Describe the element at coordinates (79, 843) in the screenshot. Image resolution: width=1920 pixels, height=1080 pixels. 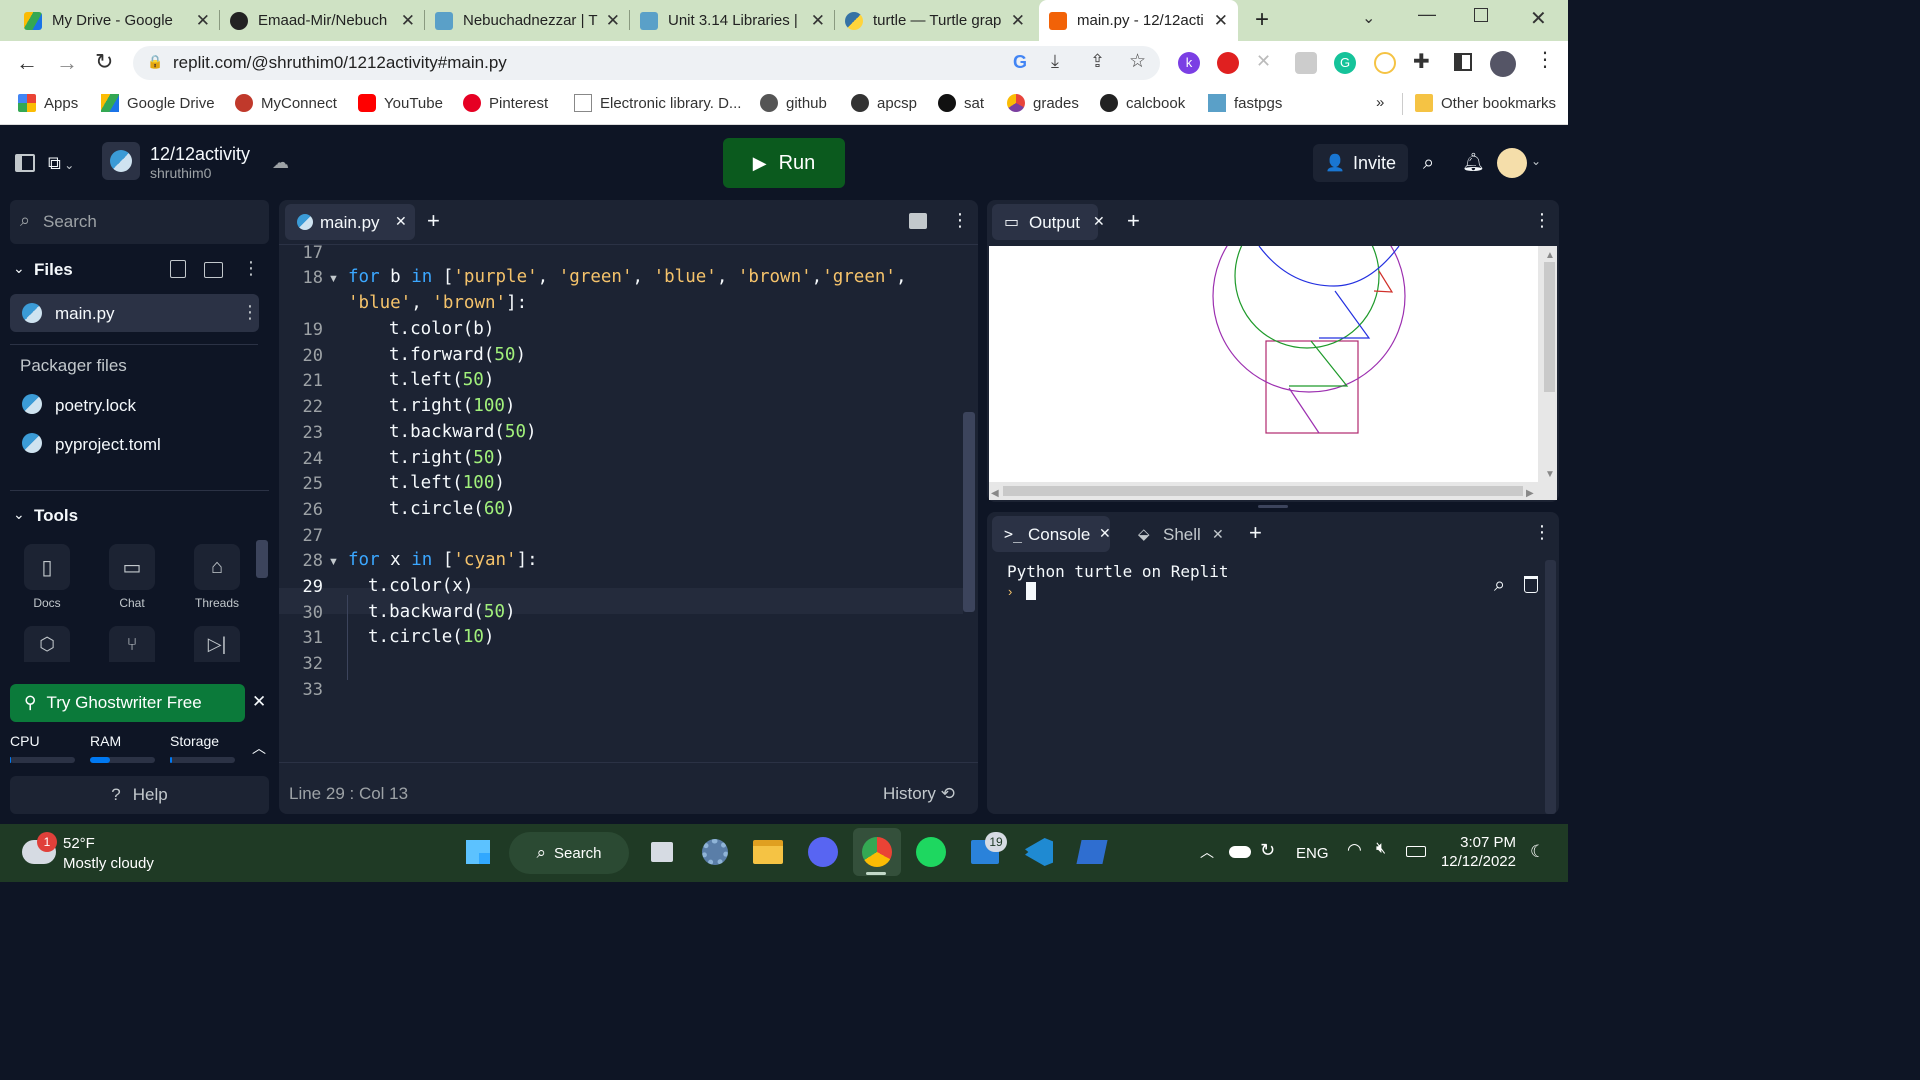
I see `weather-temp: 52°F` at that location.